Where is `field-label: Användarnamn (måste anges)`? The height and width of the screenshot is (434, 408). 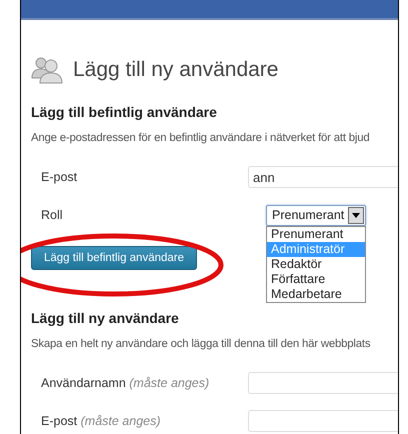
field-label: Användarnamn (måste anges) is located at coordinates (125, 383).